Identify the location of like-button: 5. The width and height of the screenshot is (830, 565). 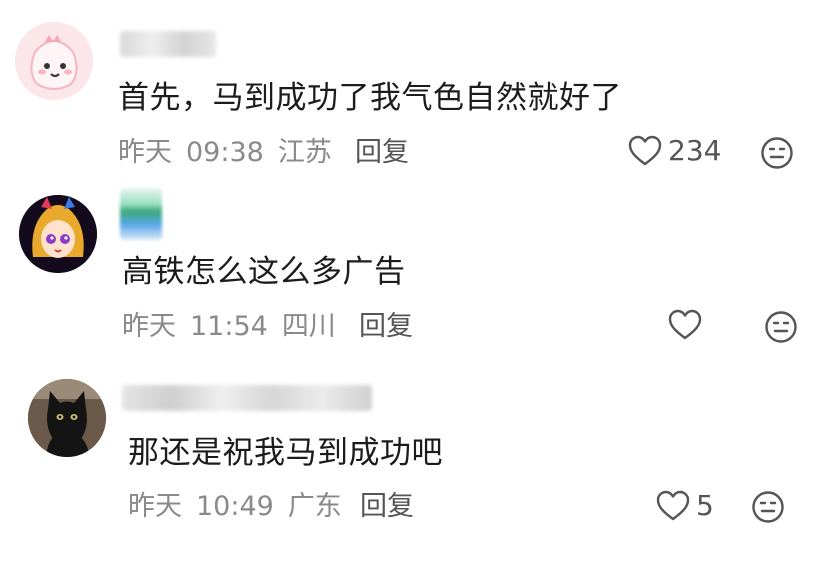
(685, 505).